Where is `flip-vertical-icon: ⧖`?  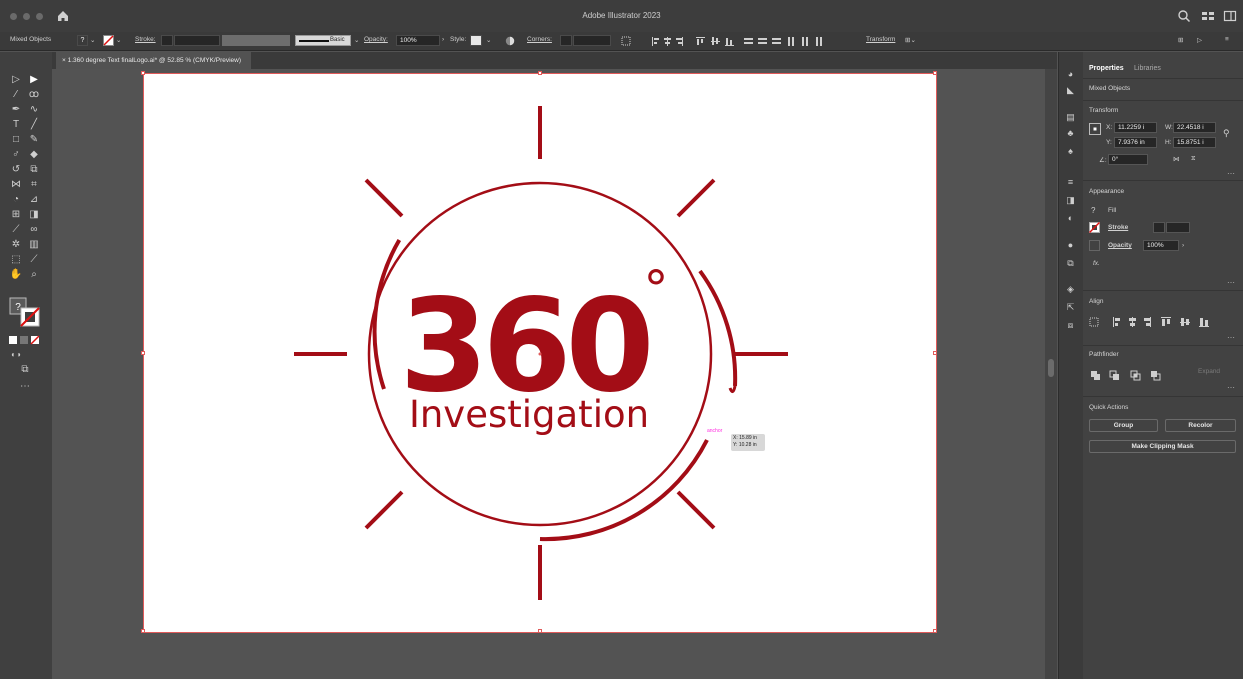
flip-vertical-icon: ⧖ is located at coordinates (1193, 159).